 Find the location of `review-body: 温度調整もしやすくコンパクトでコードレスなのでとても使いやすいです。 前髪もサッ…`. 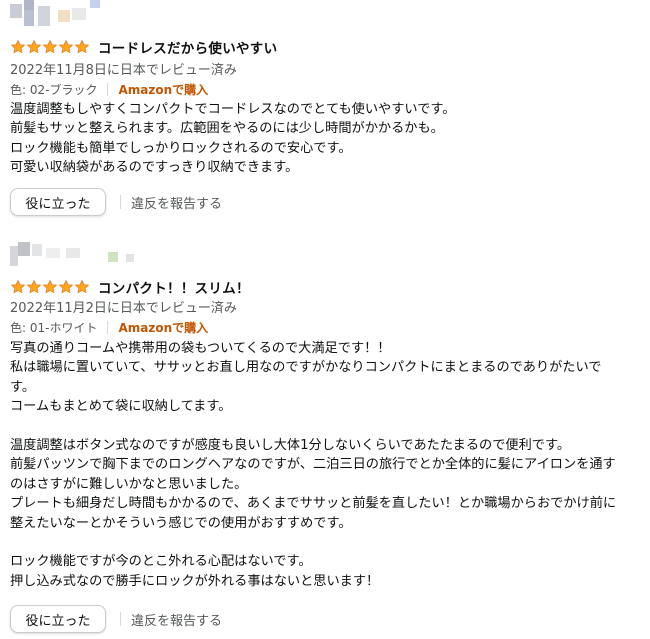

review-body: 温度調整もしやすくコンパクトでコードレスなのでとても使いやすいです。 前髪もサッ… is located at coordinates (327, 139).